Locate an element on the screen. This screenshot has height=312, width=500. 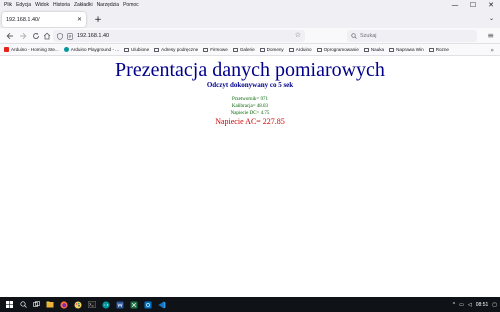
minimize-button: — is located at coordinates (455, 5).